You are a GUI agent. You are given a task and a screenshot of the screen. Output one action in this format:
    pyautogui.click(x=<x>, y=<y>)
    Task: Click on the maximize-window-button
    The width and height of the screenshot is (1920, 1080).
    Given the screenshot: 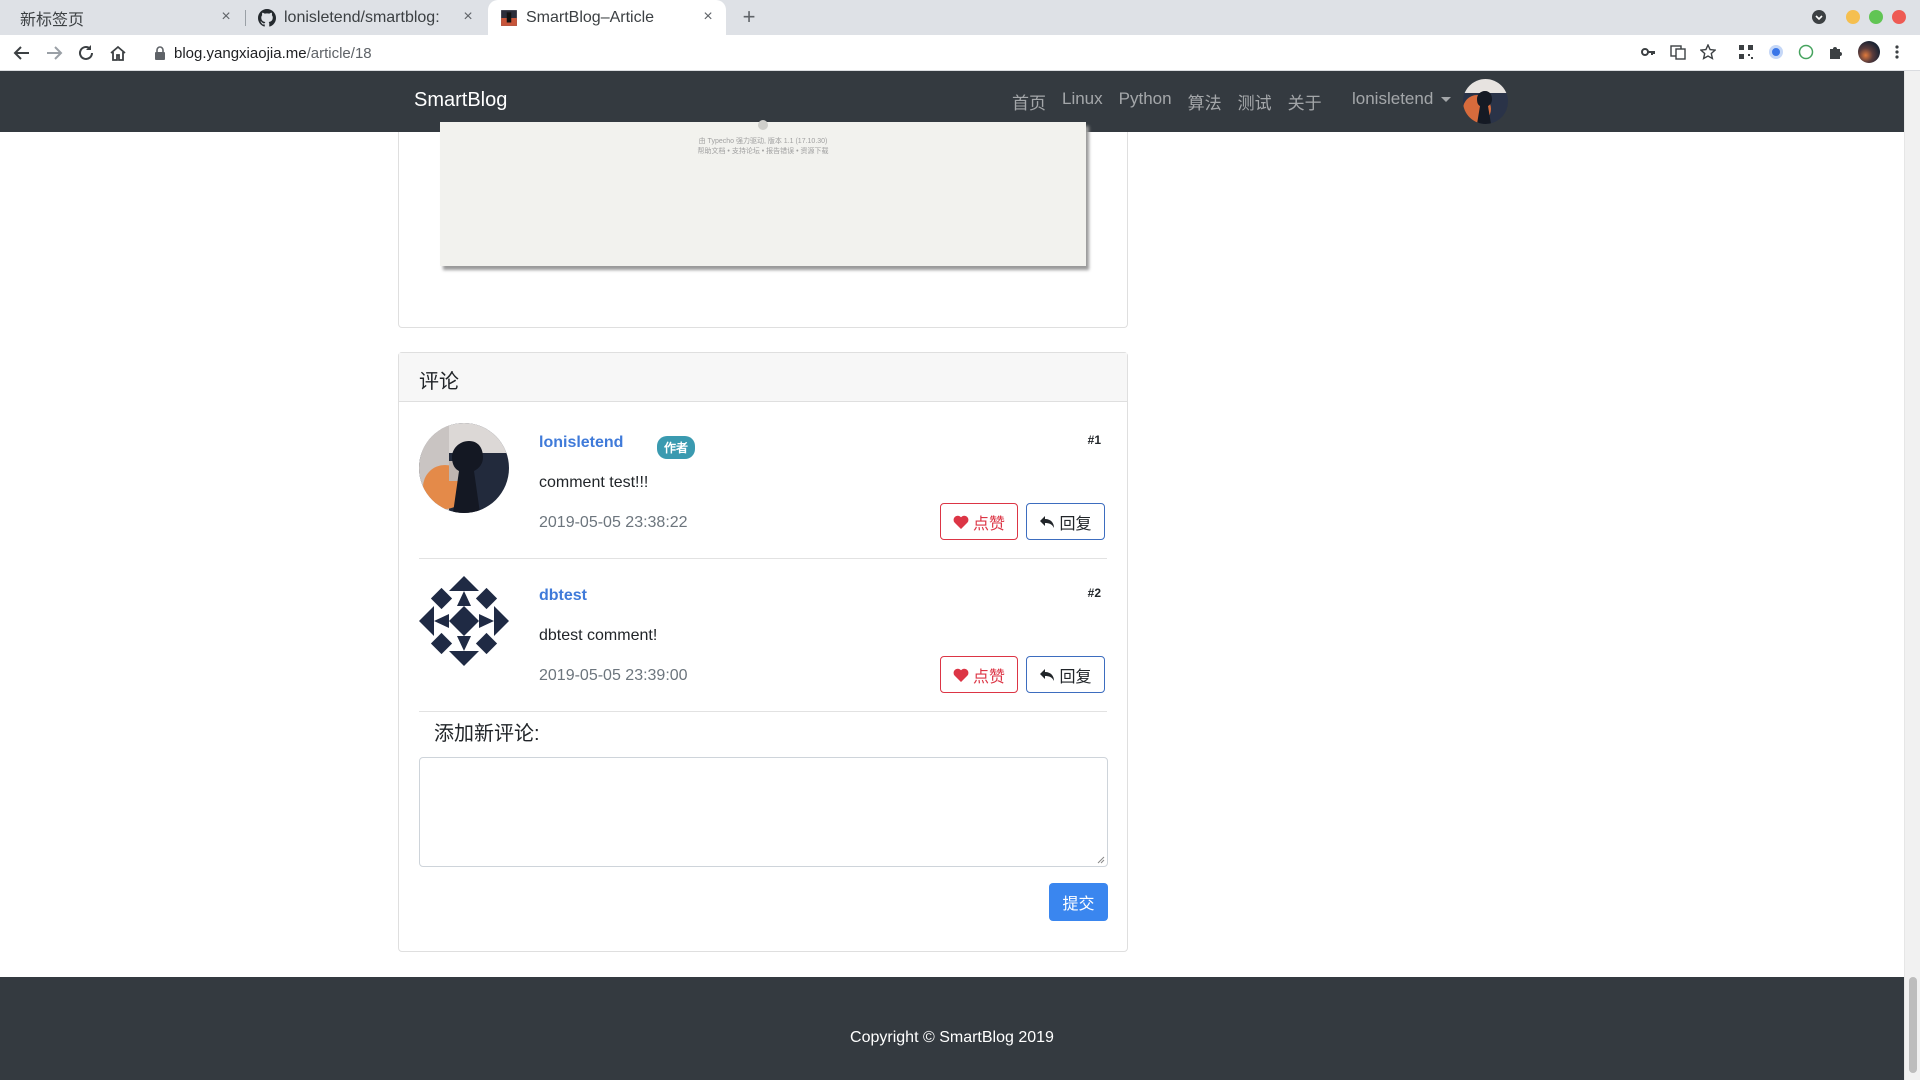 What is the action you would take?
    pyautogui.click(x=1876, y=17)
    